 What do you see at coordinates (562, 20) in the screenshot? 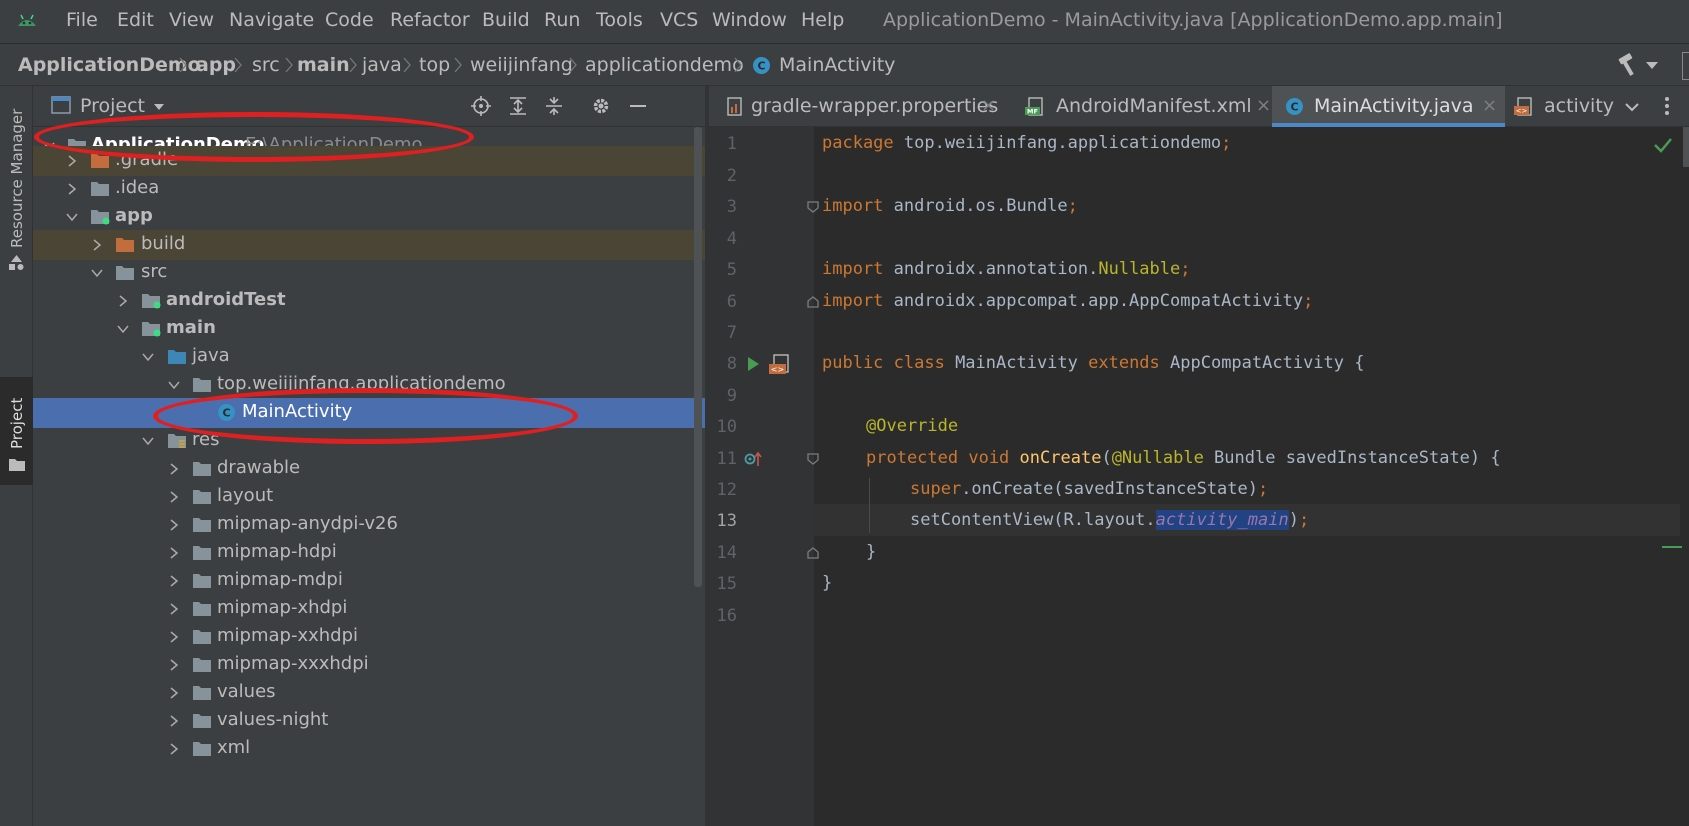
I see `menu-run: Run` at bounding box center [562, 20].